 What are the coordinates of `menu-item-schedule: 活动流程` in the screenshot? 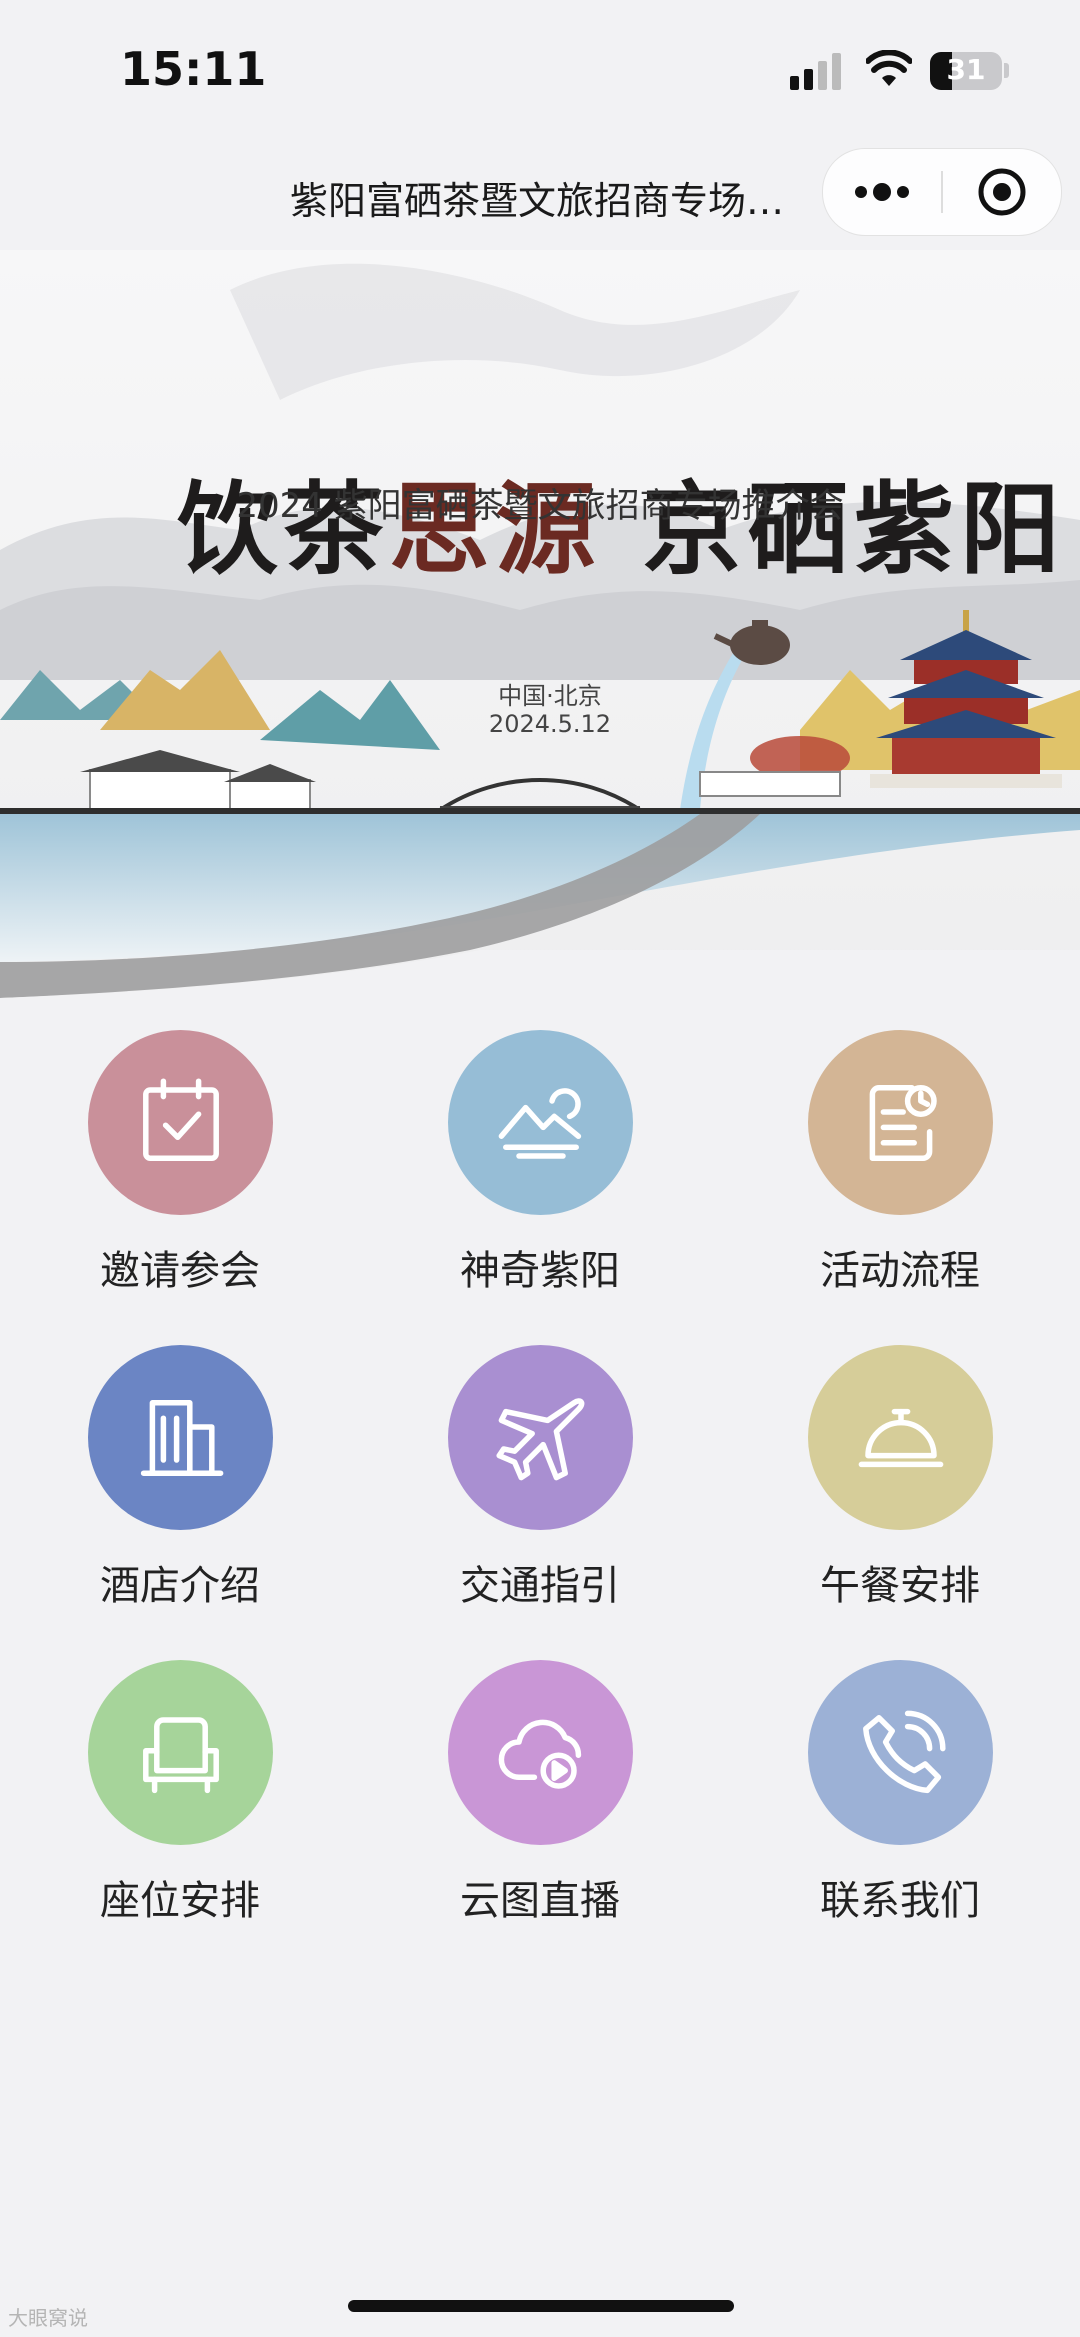 It's located at (870, 1175).